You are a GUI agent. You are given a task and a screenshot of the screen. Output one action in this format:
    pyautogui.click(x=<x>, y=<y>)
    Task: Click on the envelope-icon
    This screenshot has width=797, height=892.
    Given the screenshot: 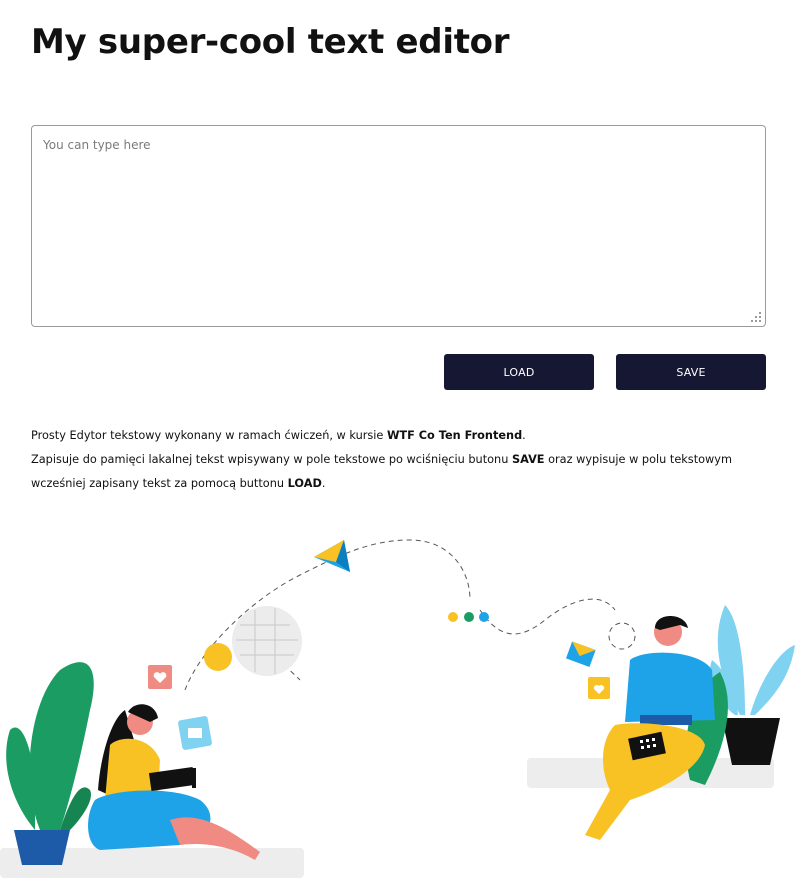 What is the action you would take?
    pyautogui.click(x=580, y=654)
    